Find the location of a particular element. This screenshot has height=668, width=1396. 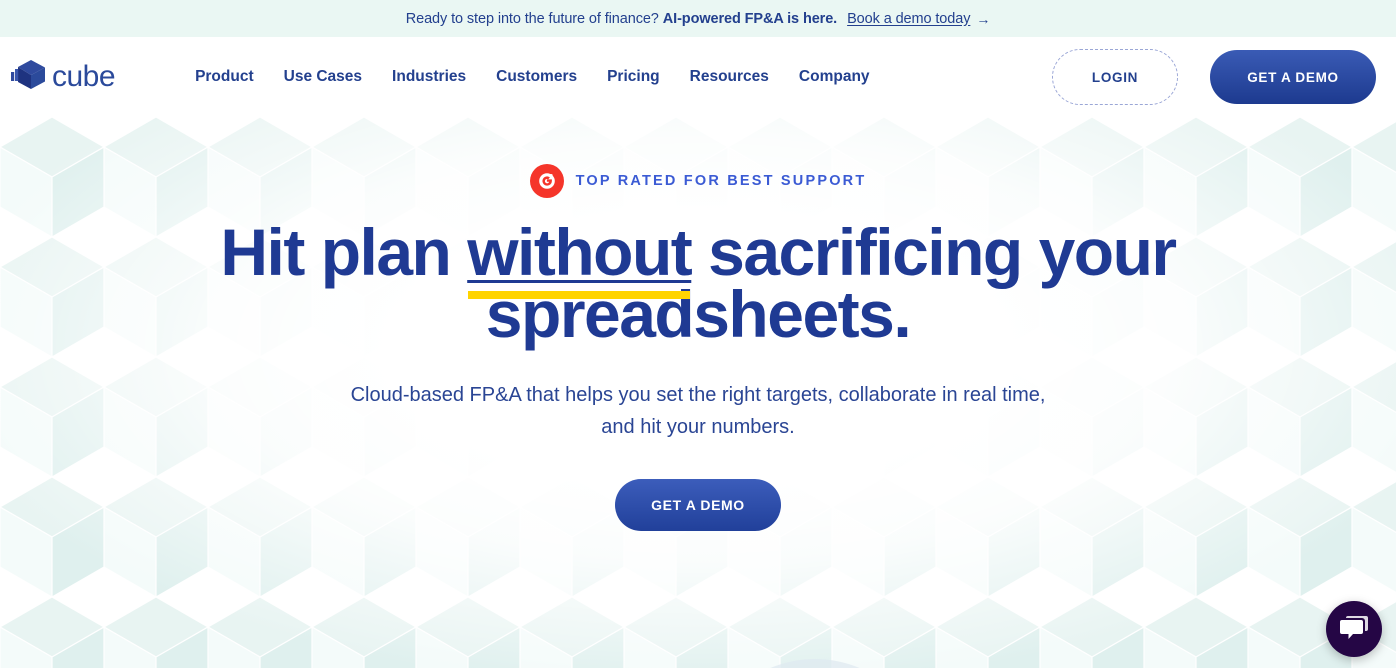

login-button: LOGIN is located at coordinates (1115, 77).